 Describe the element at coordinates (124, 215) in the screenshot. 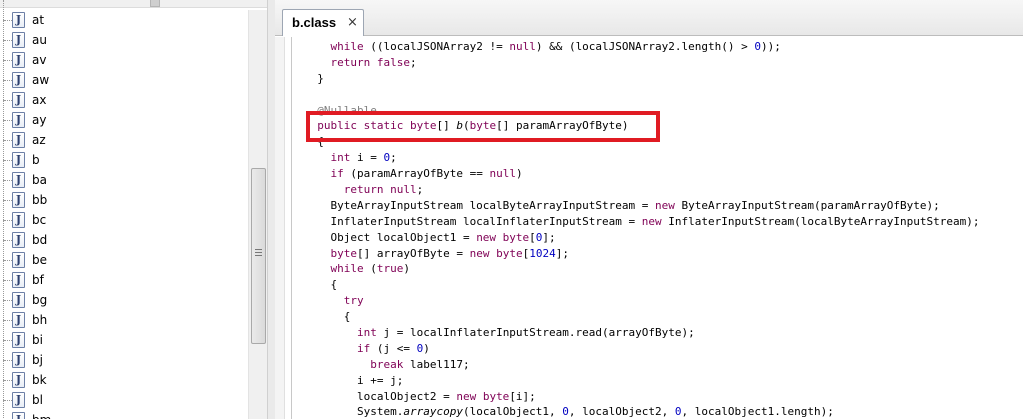

I see `tree-item: Jbc` at that location.